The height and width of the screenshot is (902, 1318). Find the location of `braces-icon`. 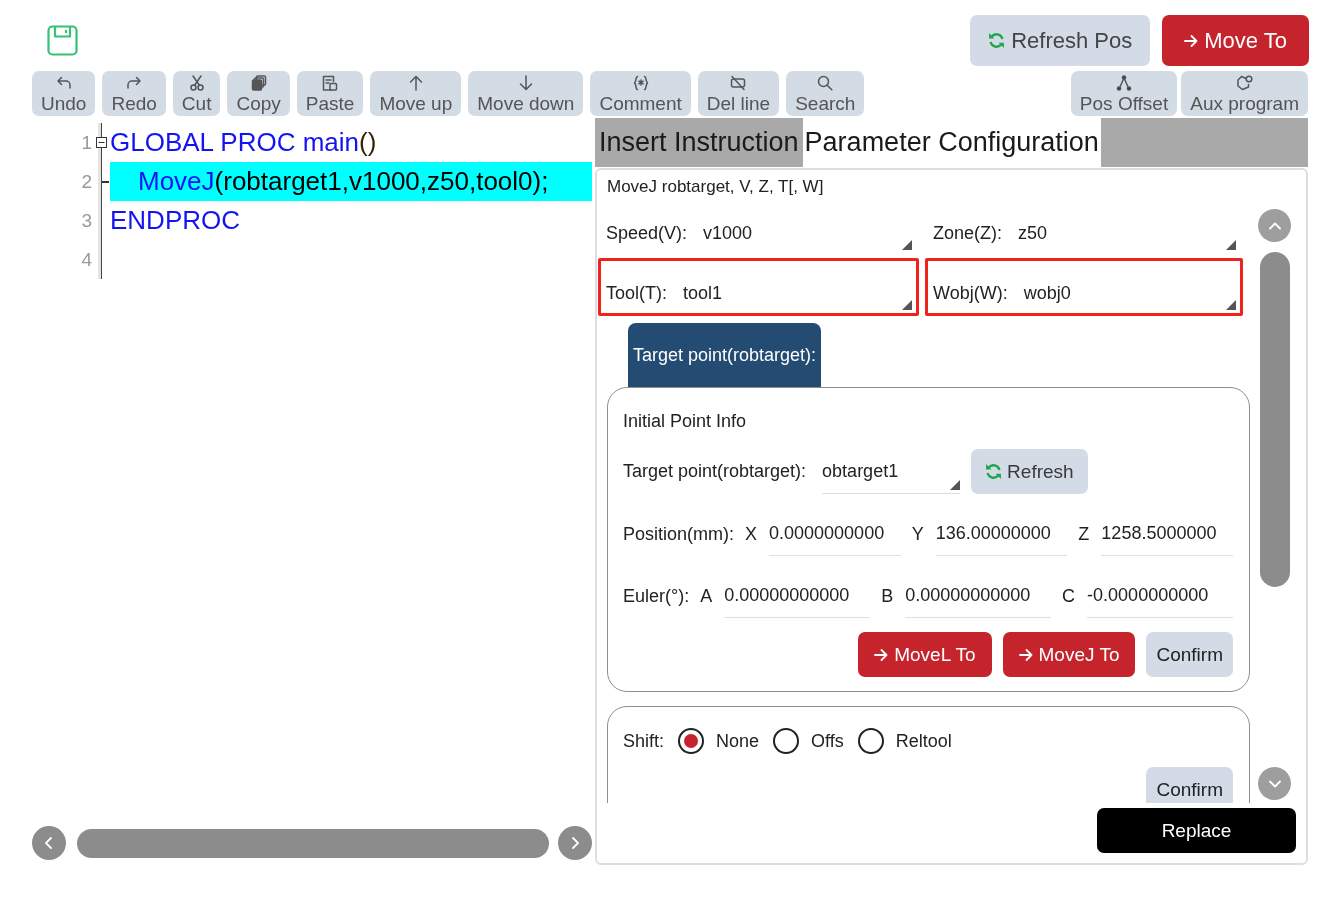

braces-icon is located at coordinates (640, 83).